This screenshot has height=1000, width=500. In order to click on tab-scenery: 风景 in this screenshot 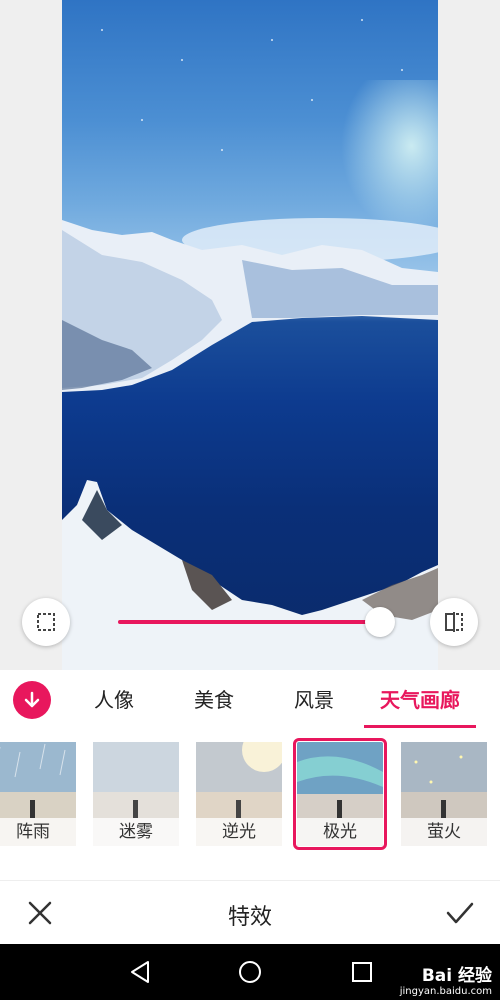, I will do `click(314, 699)`.